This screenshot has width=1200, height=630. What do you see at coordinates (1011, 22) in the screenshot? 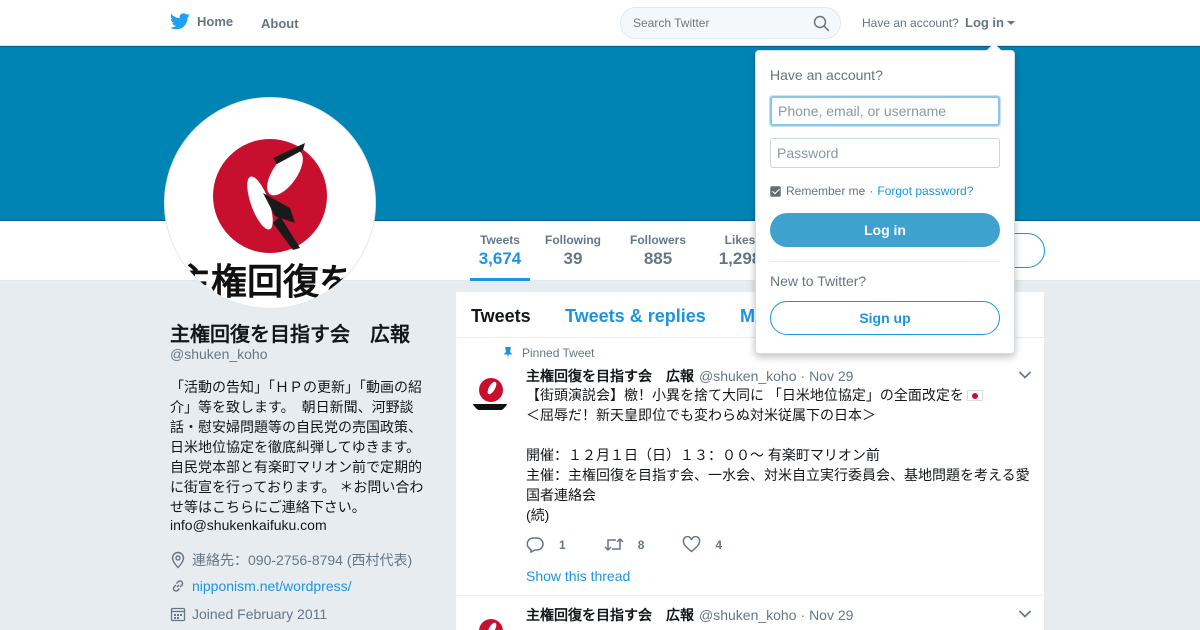
I see `caret-down-icon` at bounding box center [1011, 22].